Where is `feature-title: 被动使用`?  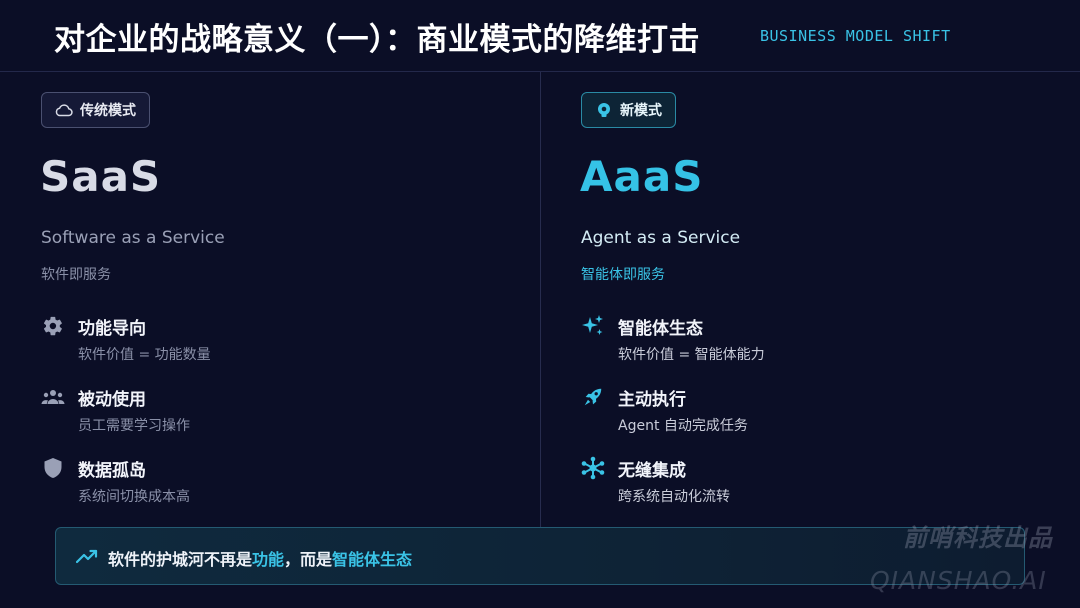
feature-title: 被动使用 is located at coordinates (112, 400).